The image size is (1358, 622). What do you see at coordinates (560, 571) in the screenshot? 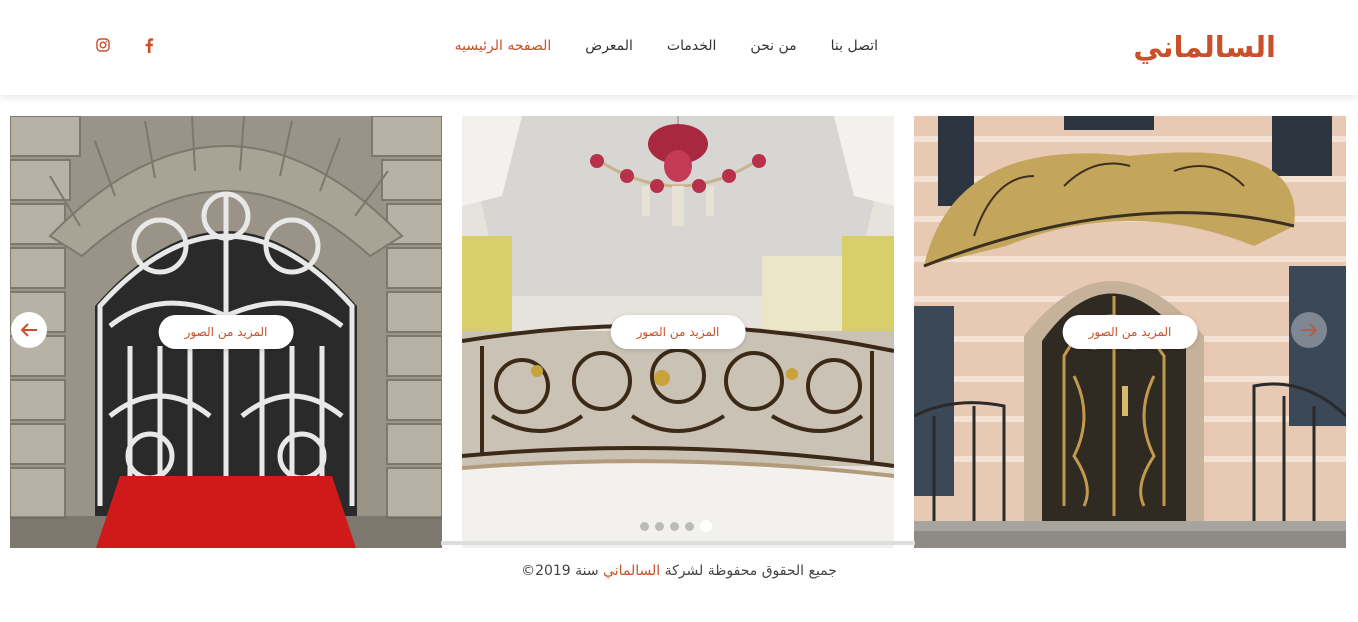
I see `footer-copyright-year: سنة 2019©` at bounding box center [560, 571].